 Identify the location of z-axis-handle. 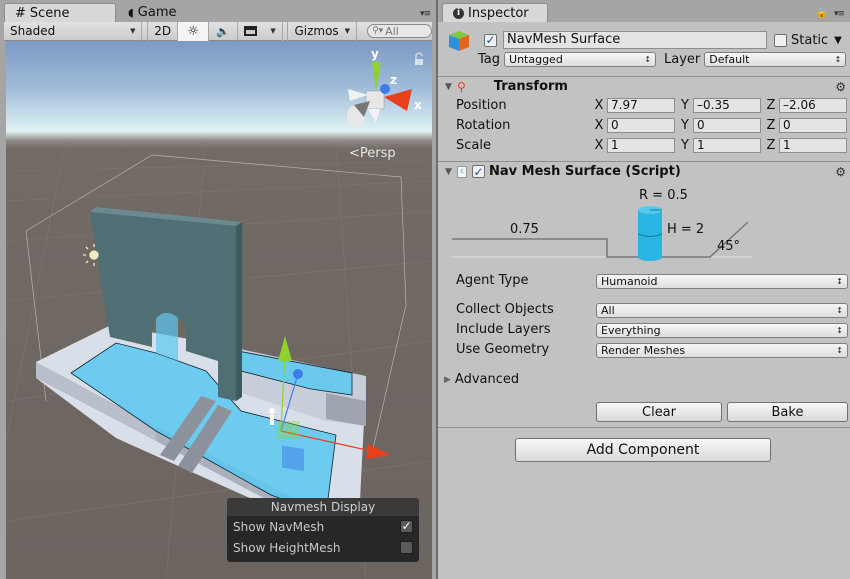
(298, 374).